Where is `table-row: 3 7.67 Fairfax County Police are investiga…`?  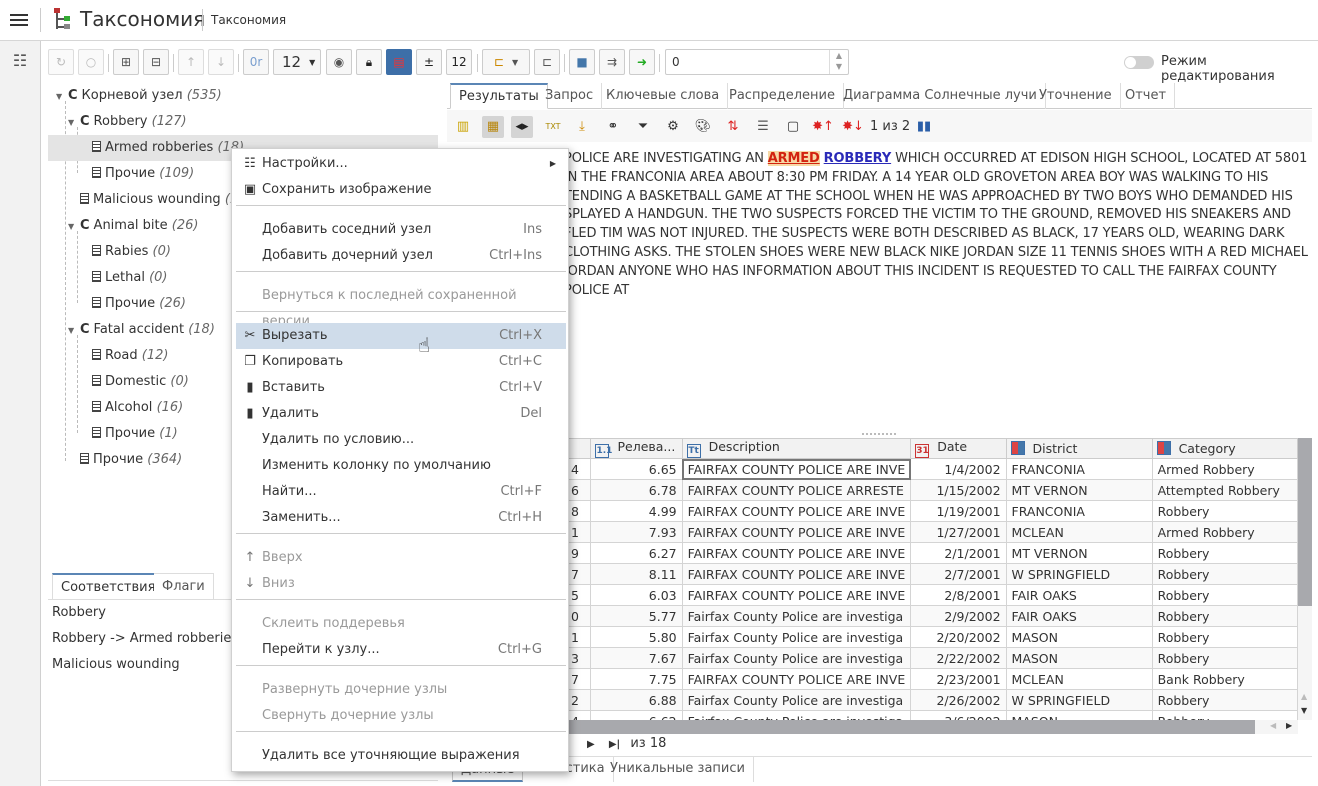 table-row: 3 7.67 Fairfax County Police are investiga… is located at coordinates (931, 658).